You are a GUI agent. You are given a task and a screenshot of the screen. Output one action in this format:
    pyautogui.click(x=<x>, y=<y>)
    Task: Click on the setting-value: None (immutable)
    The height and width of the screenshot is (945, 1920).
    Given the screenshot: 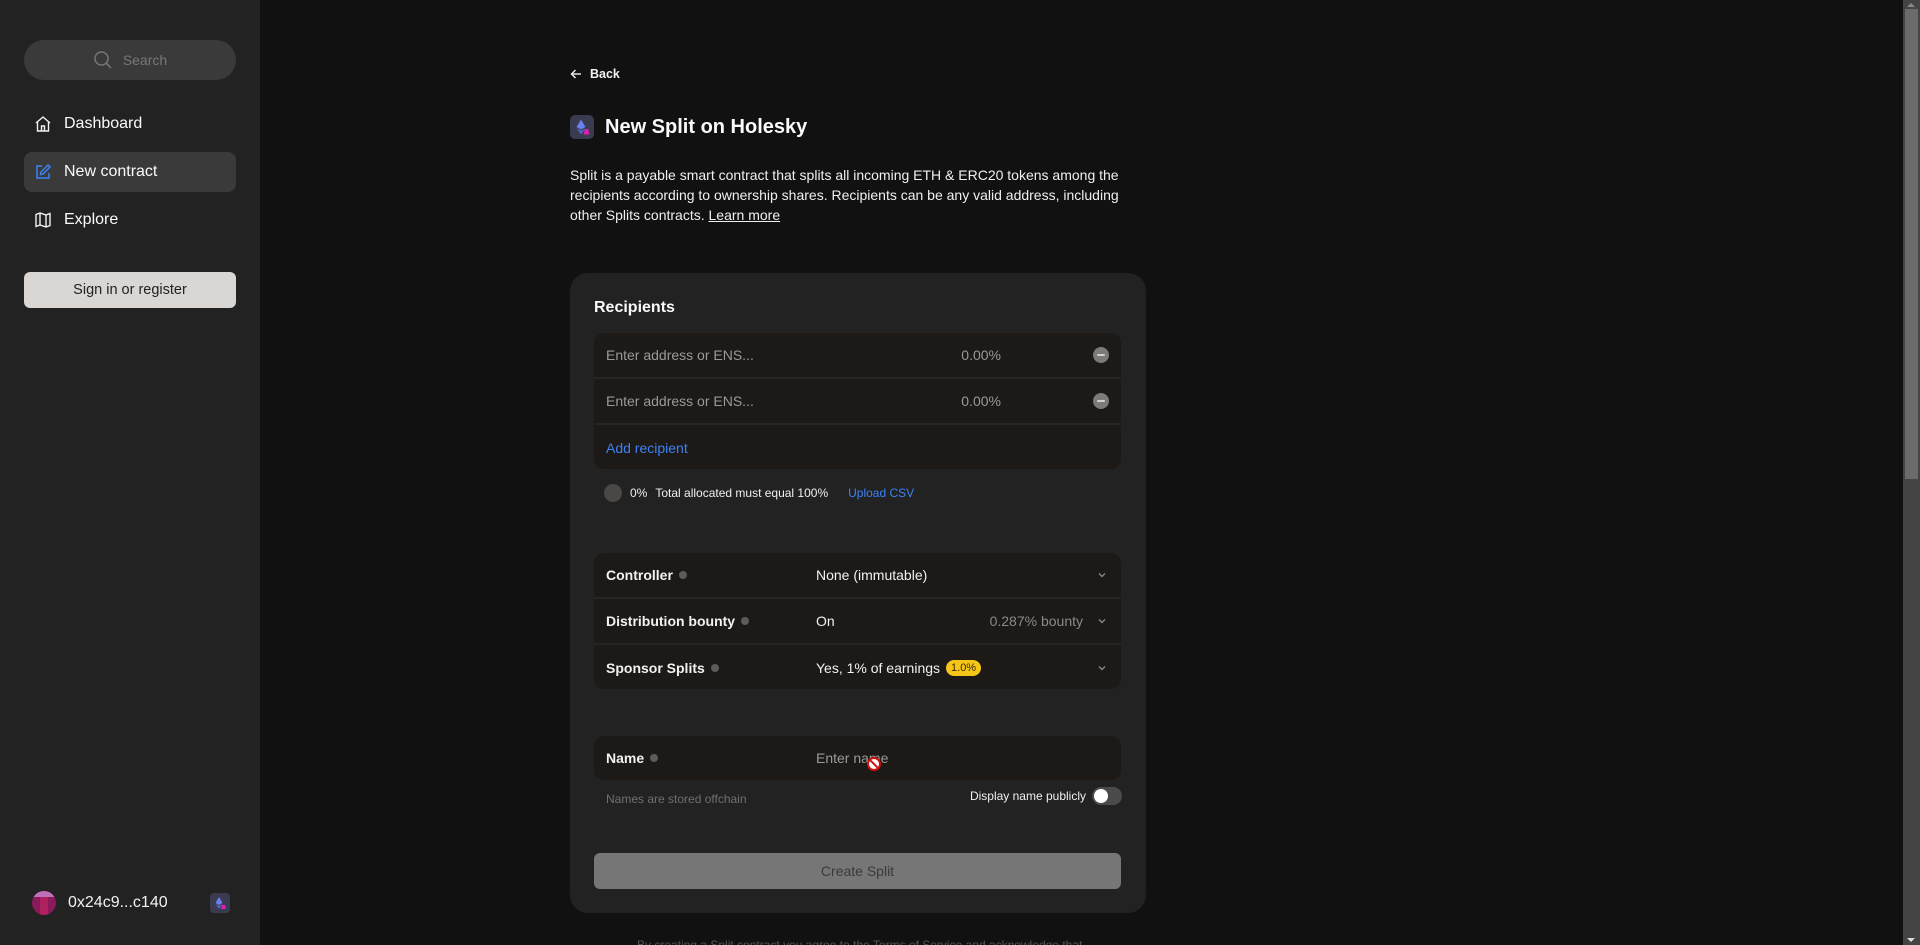 What is the action you would take?
    pyautogui.click(x=872, y=575)
    